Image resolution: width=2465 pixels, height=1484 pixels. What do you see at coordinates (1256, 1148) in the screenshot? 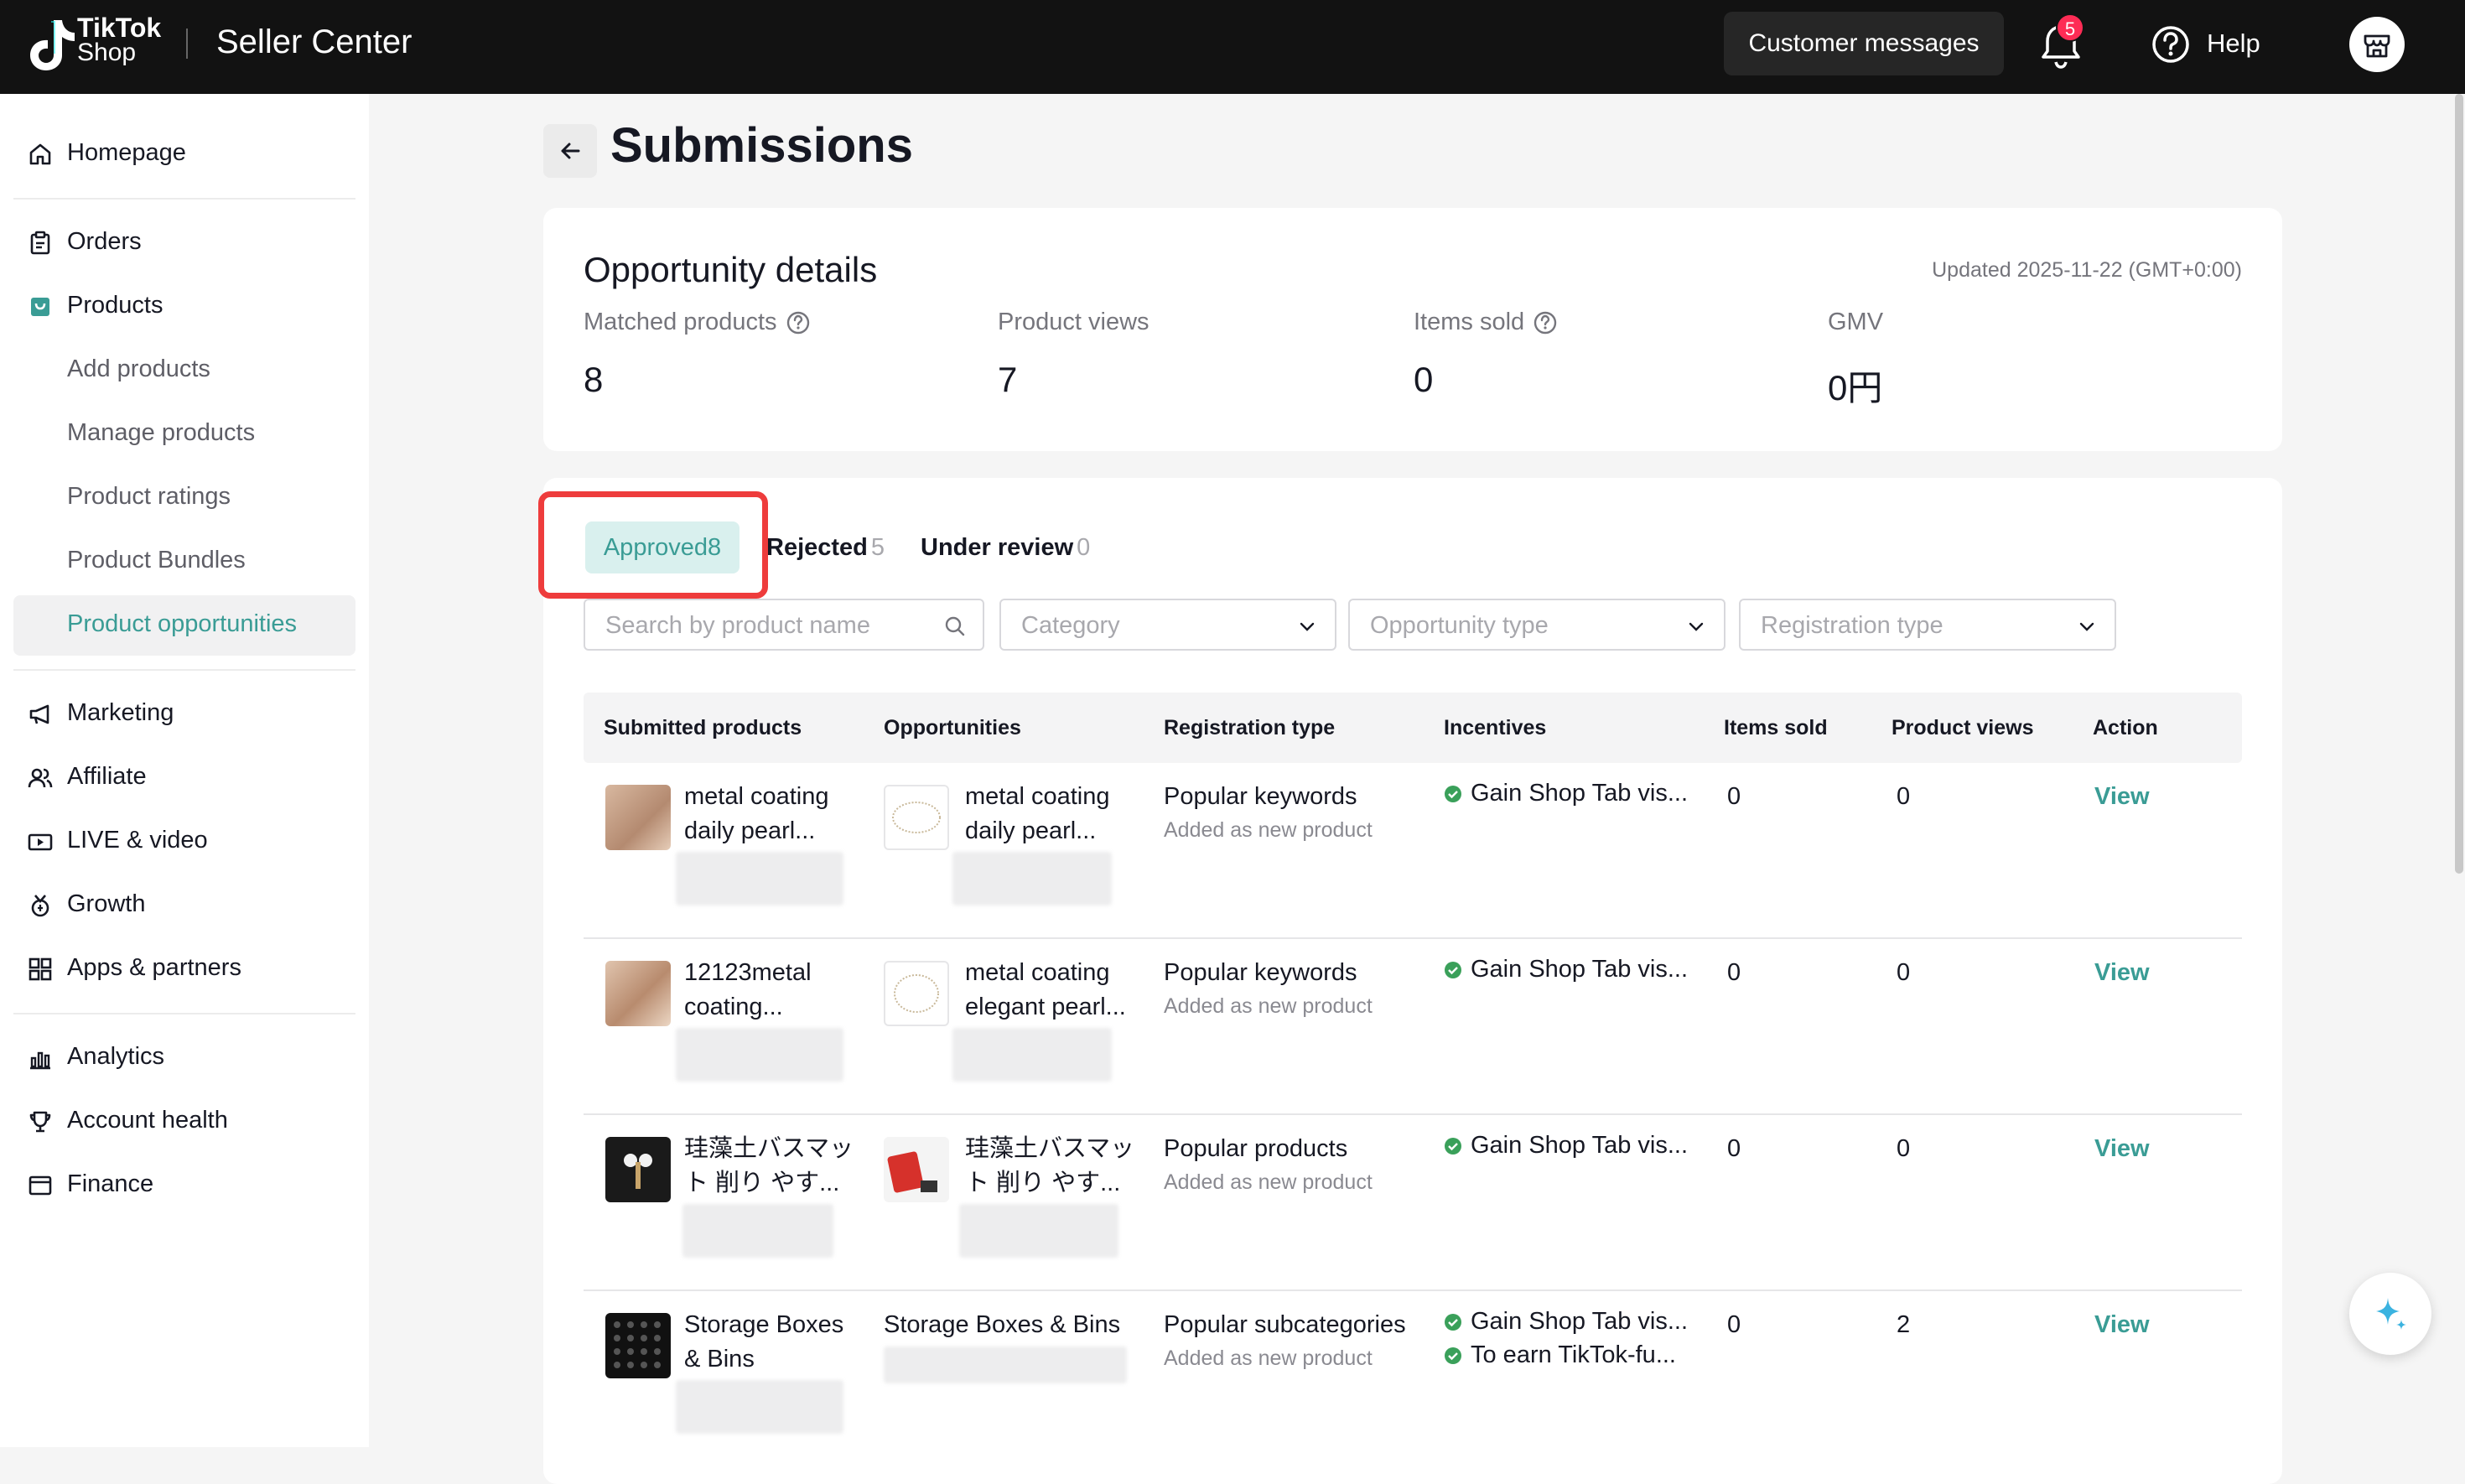
I see `registration-type: Popular products` at bounding box center [1256, 1148].